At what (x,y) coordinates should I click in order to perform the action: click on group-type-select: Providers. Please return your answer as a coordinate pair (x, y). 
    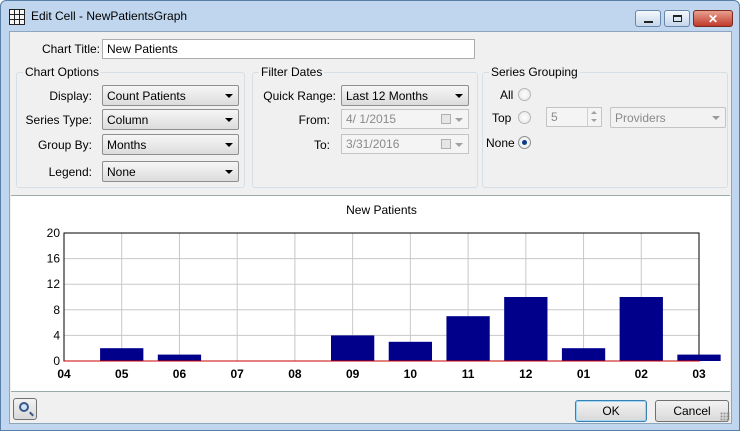
    Looking at the image, I should click on (668, 117).